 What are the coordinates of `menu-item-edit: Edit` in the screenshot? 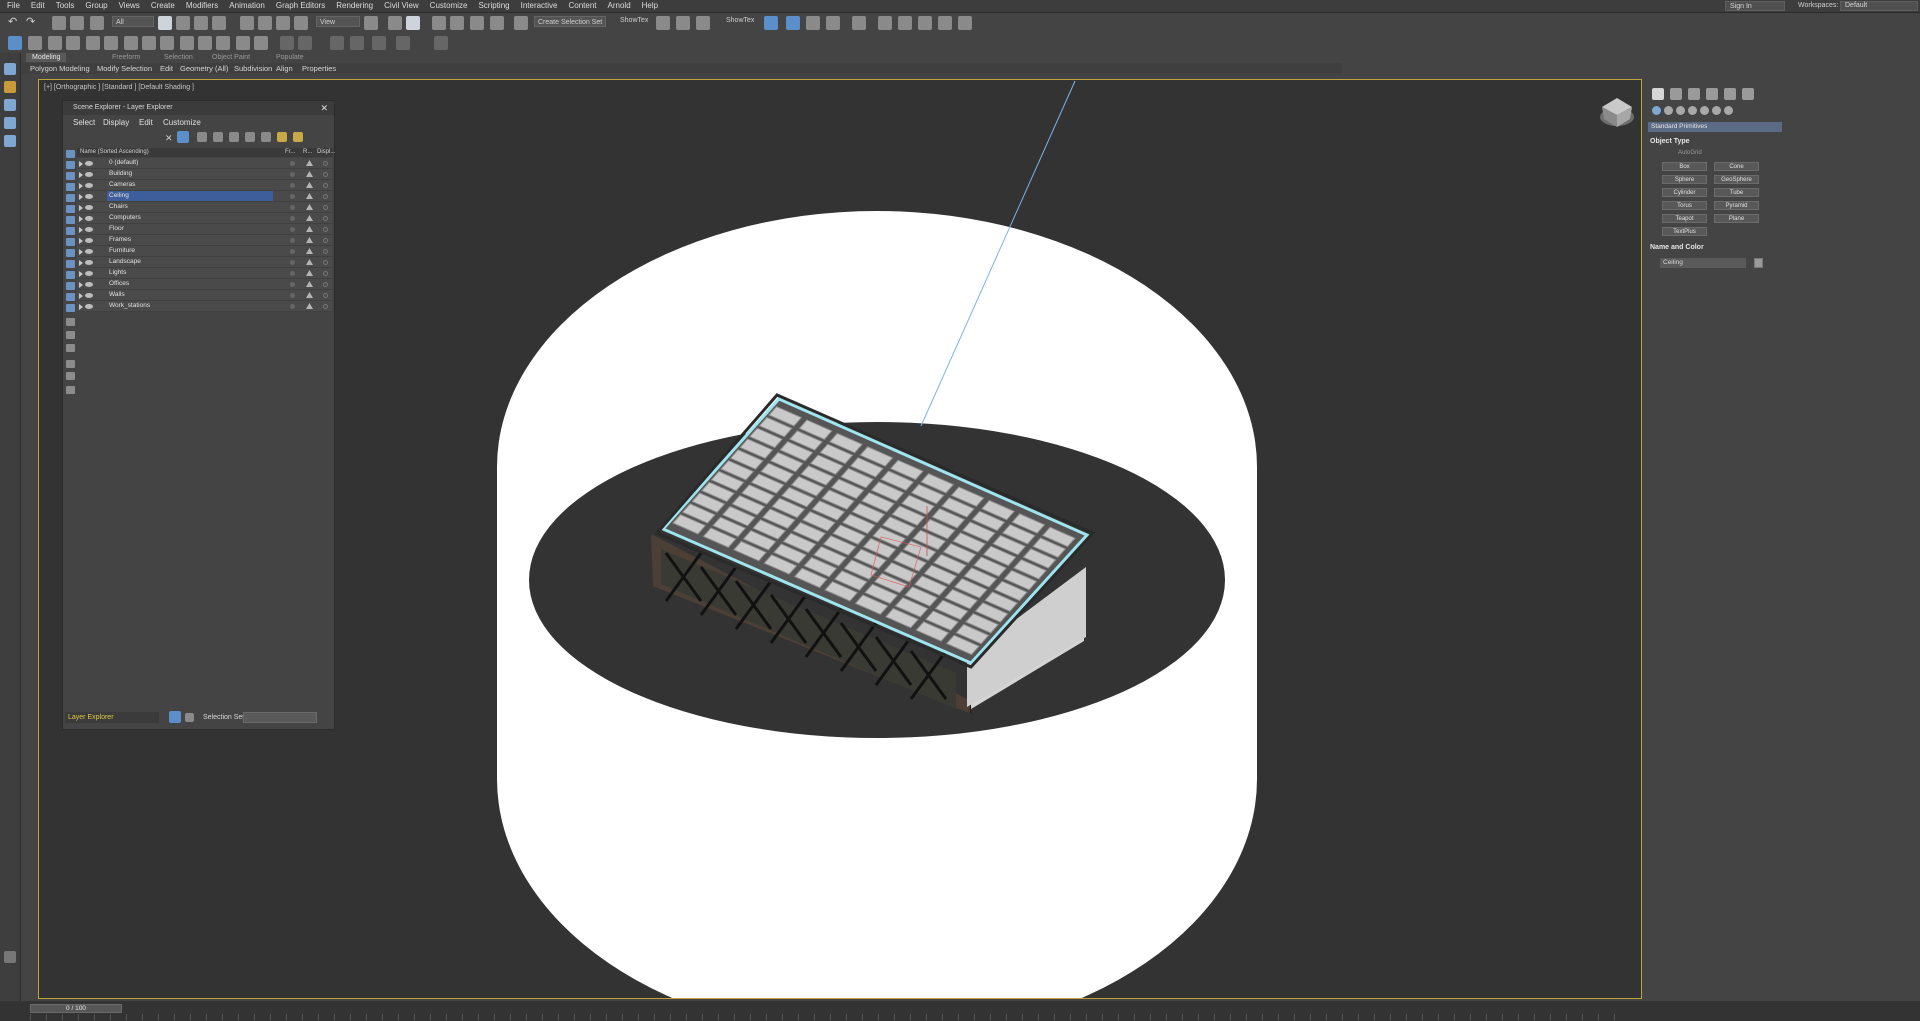 It's located at (38, 6).